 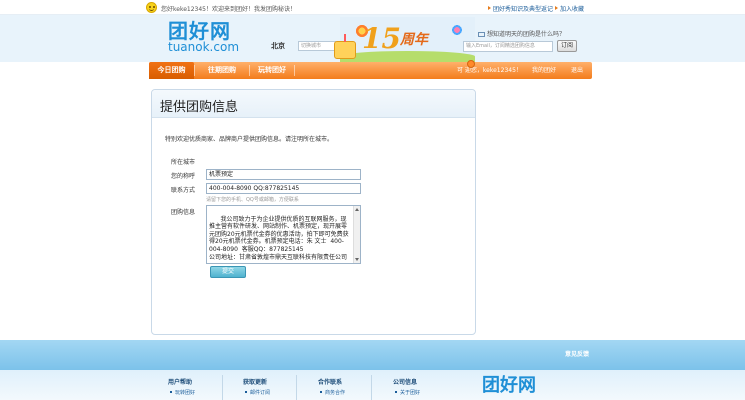 I want to click on tab-past-deals: 往期团购, so click(x=222, y=70).